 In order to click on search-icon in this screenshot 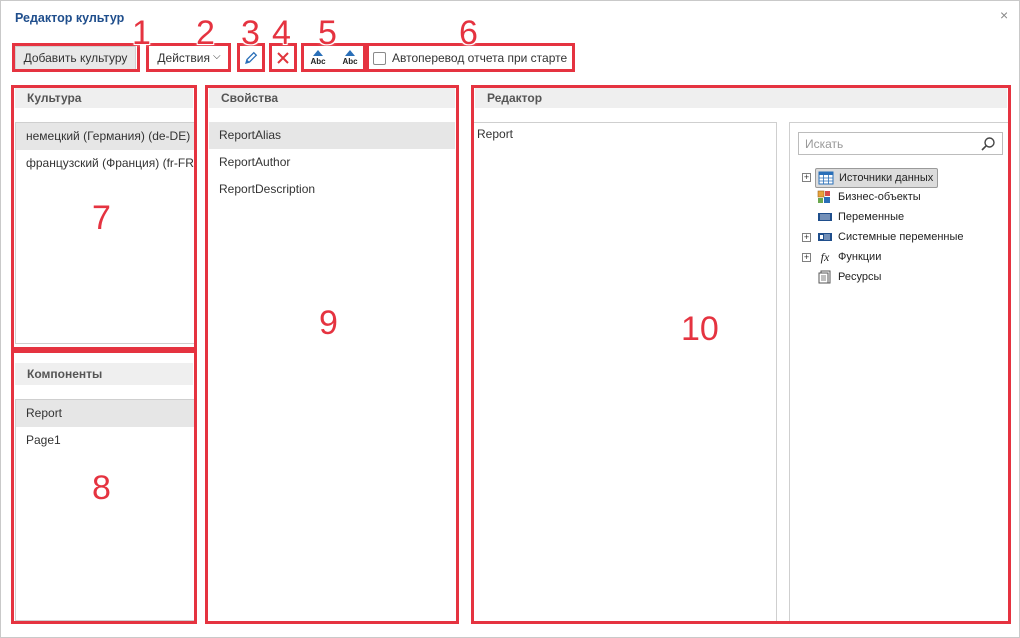, I will do `click(988, 144)`.